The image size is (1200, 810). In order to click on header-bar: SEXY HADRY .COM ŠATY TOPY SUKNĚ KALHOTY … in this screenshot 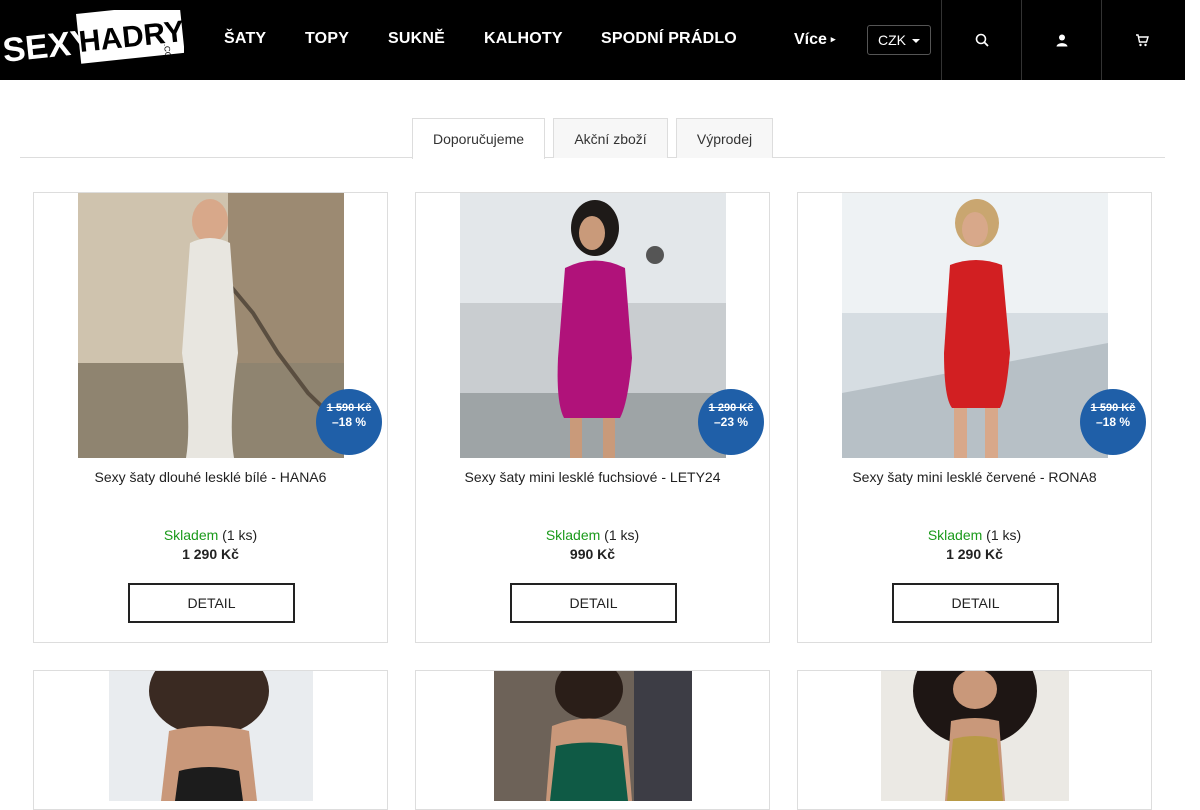, I will do `click(592, 40)`.